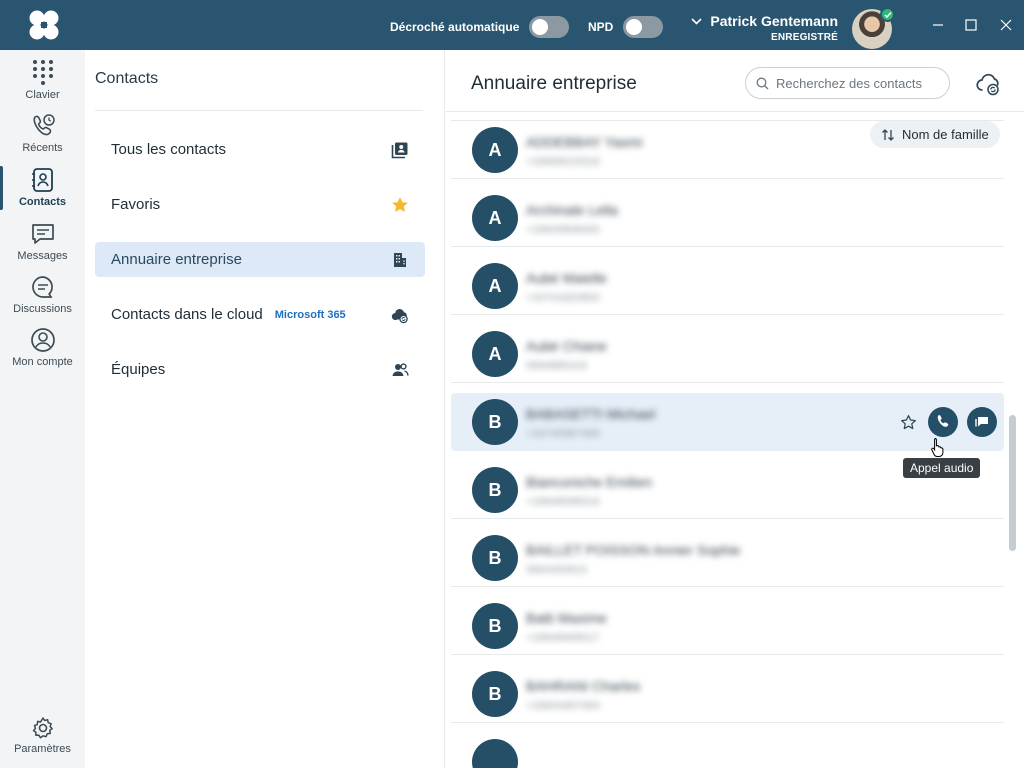  What do you see at coordinates (971, 25) in the screenshot?
I see `maximize-button` at bounding box center [971, 25].